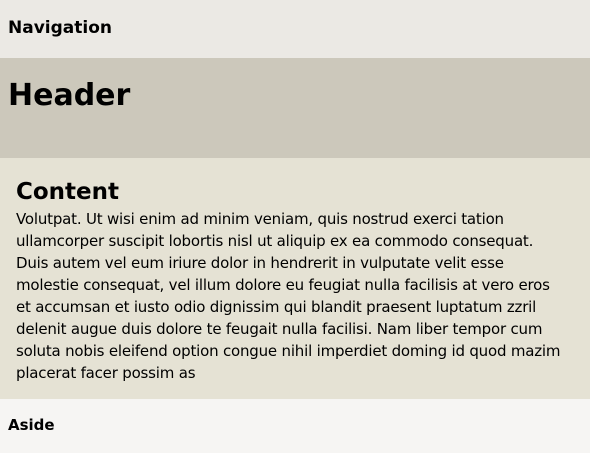  I want to click on content-title: Content, so click(68, 192).